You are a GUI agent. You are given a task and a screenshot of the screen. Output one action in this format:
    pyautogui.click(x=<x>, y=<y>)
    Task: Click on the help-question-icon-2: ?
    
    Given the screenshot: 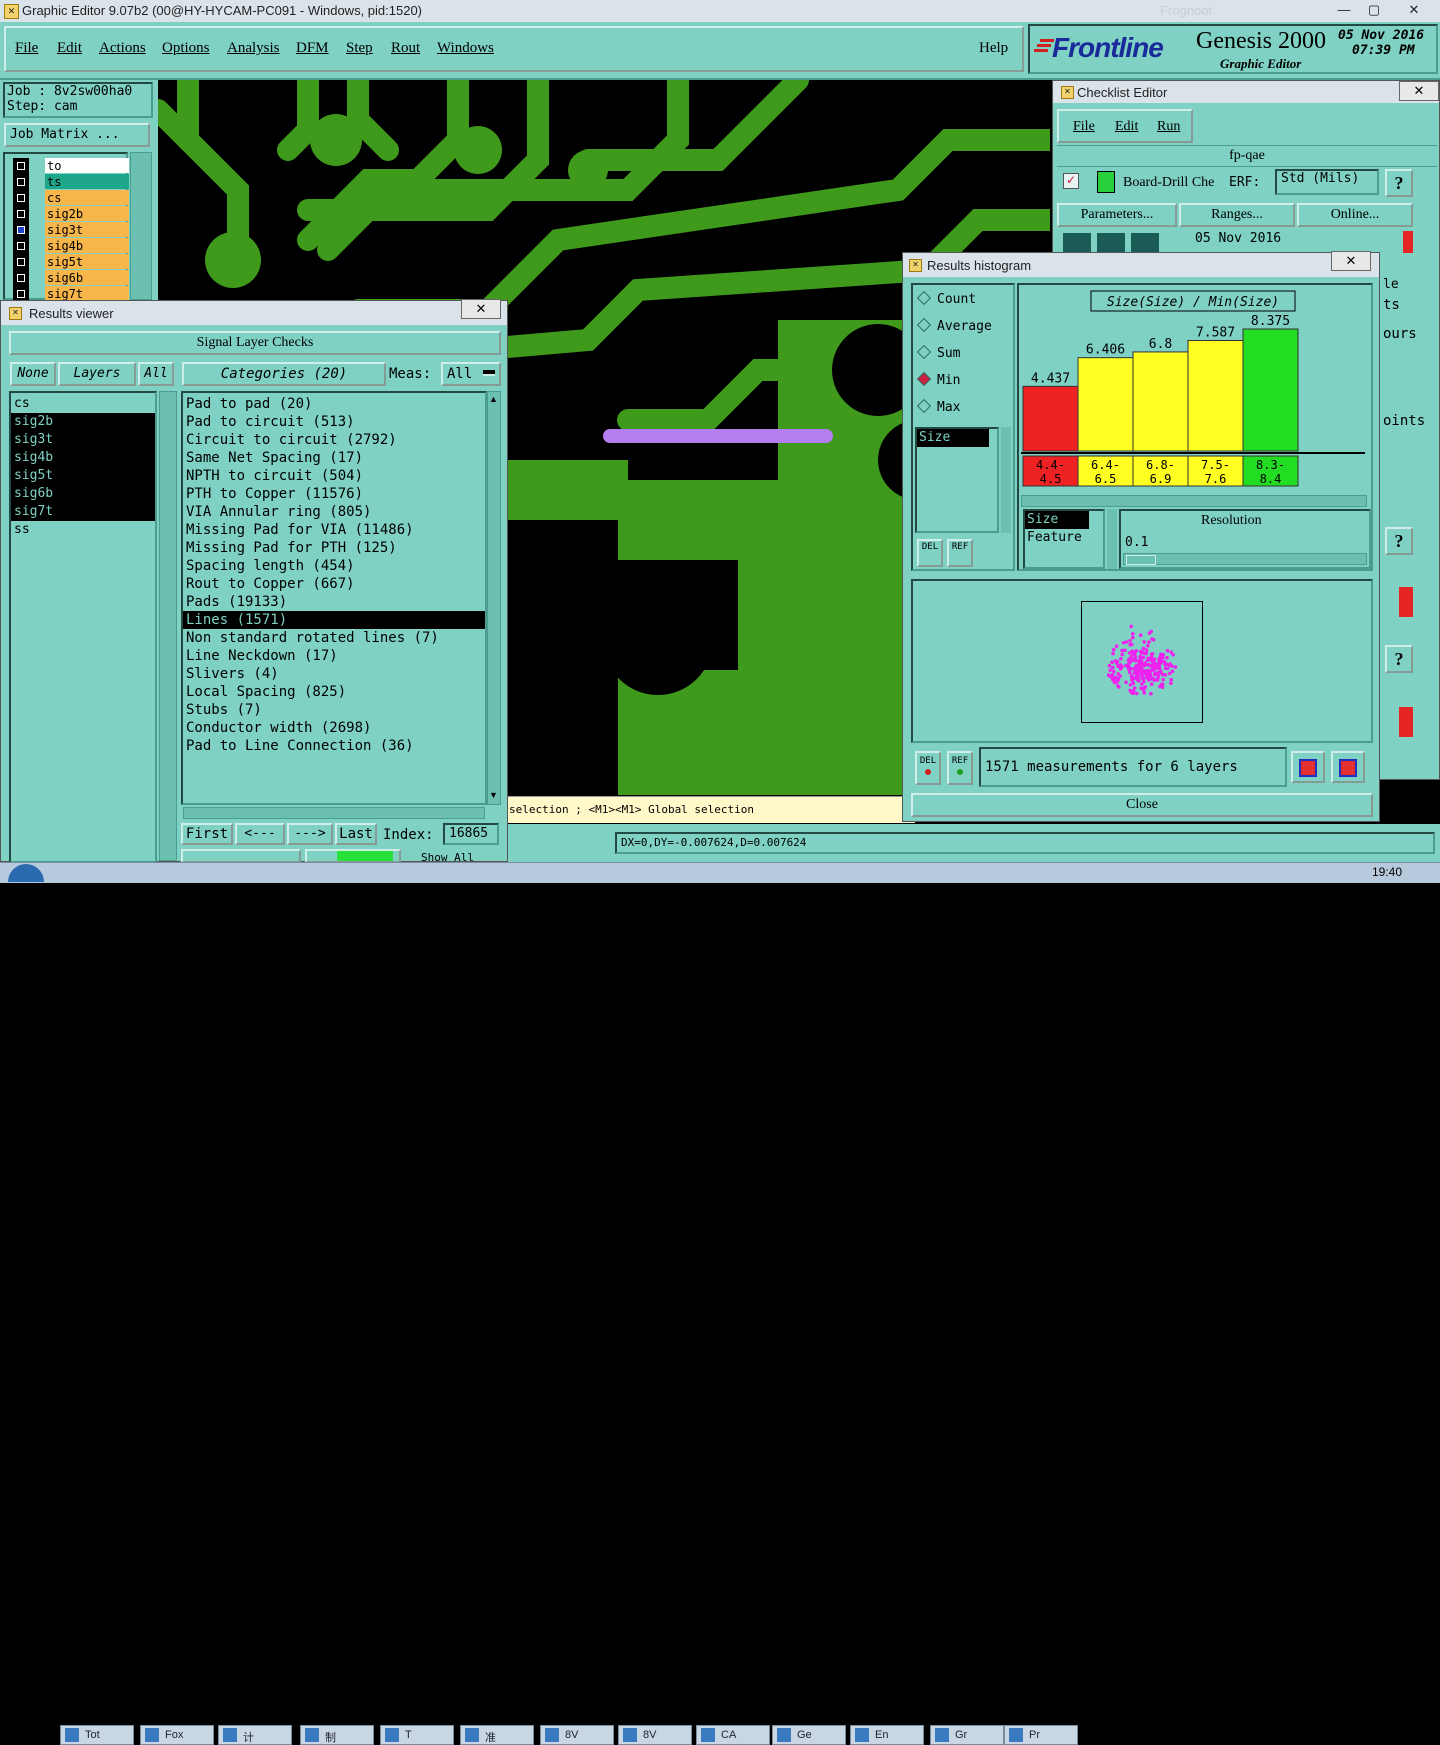 What is the action you would take?
    pyautogui.click(x=1399, y=541)
    